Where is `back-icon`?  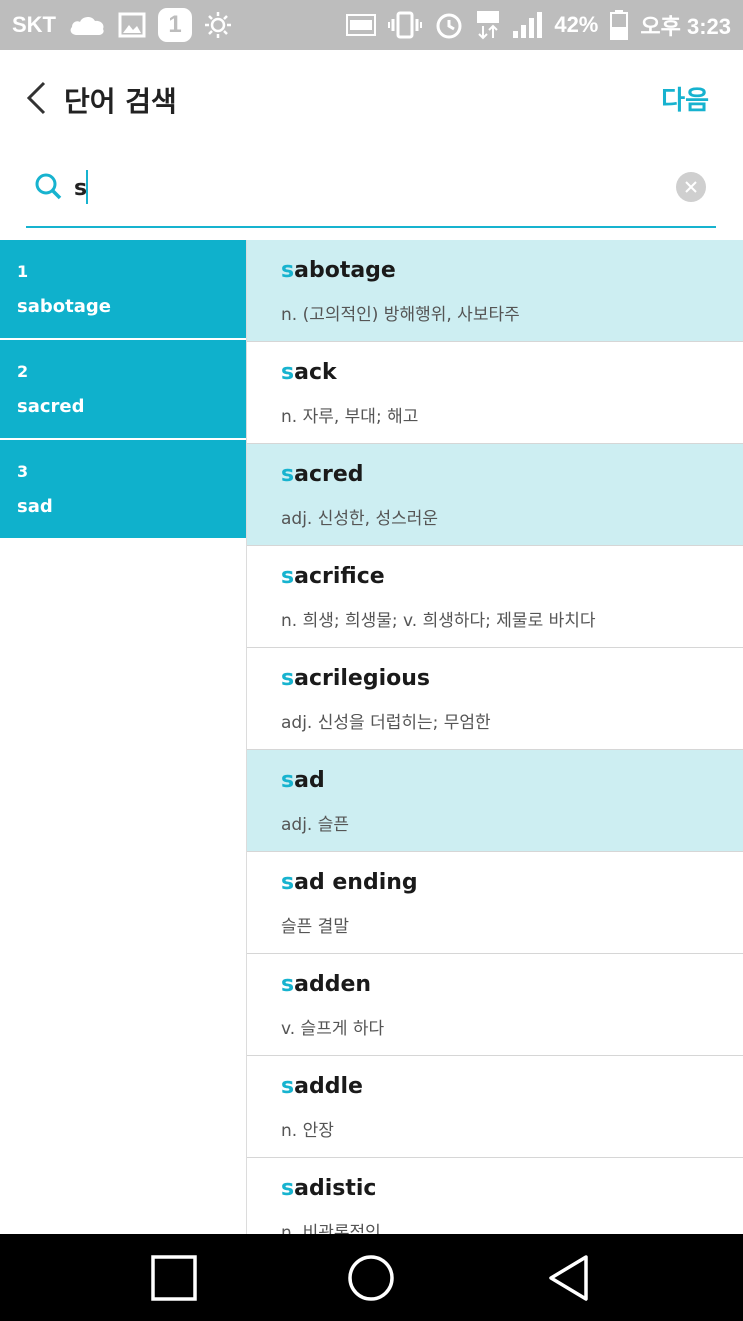
back-icon is located at coordinates (568, 1277).